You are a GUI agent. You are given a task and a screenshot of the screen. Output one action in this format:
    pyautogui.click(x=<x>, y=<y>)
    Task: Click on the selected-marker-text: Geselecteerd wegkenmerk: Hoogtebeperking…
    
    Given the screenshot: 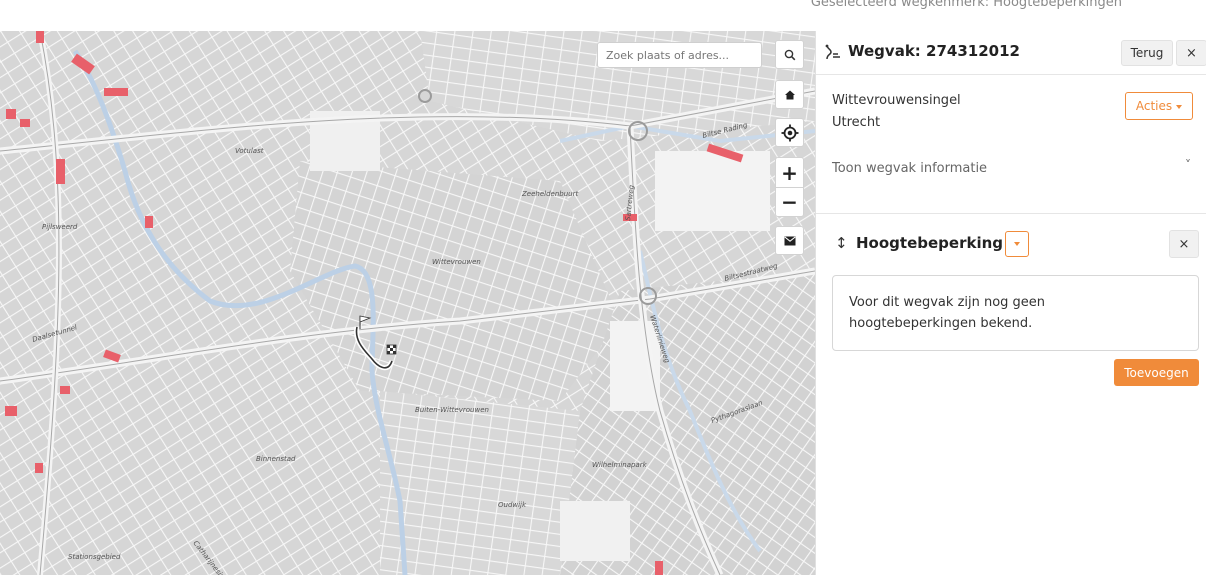 What is the action you would take?
    pyautogui.click(x=966, y=5)
    